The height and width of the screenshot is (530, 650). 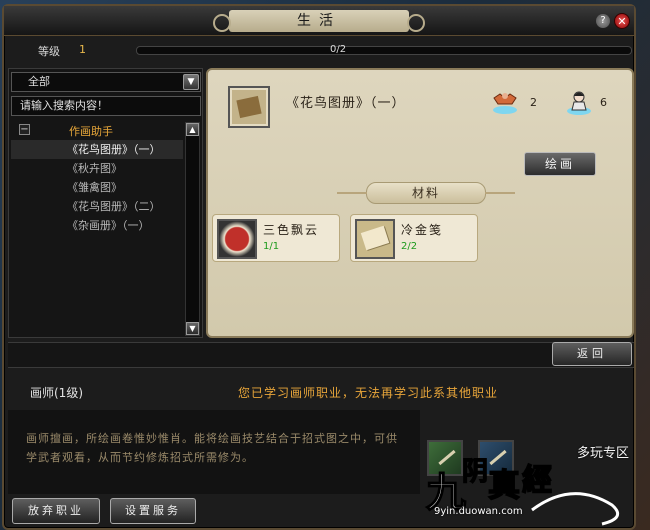 What do you see at coordinates (384, 50) in the screenshot?
I see `level-progress-bar` at bounding box center [384, 50].